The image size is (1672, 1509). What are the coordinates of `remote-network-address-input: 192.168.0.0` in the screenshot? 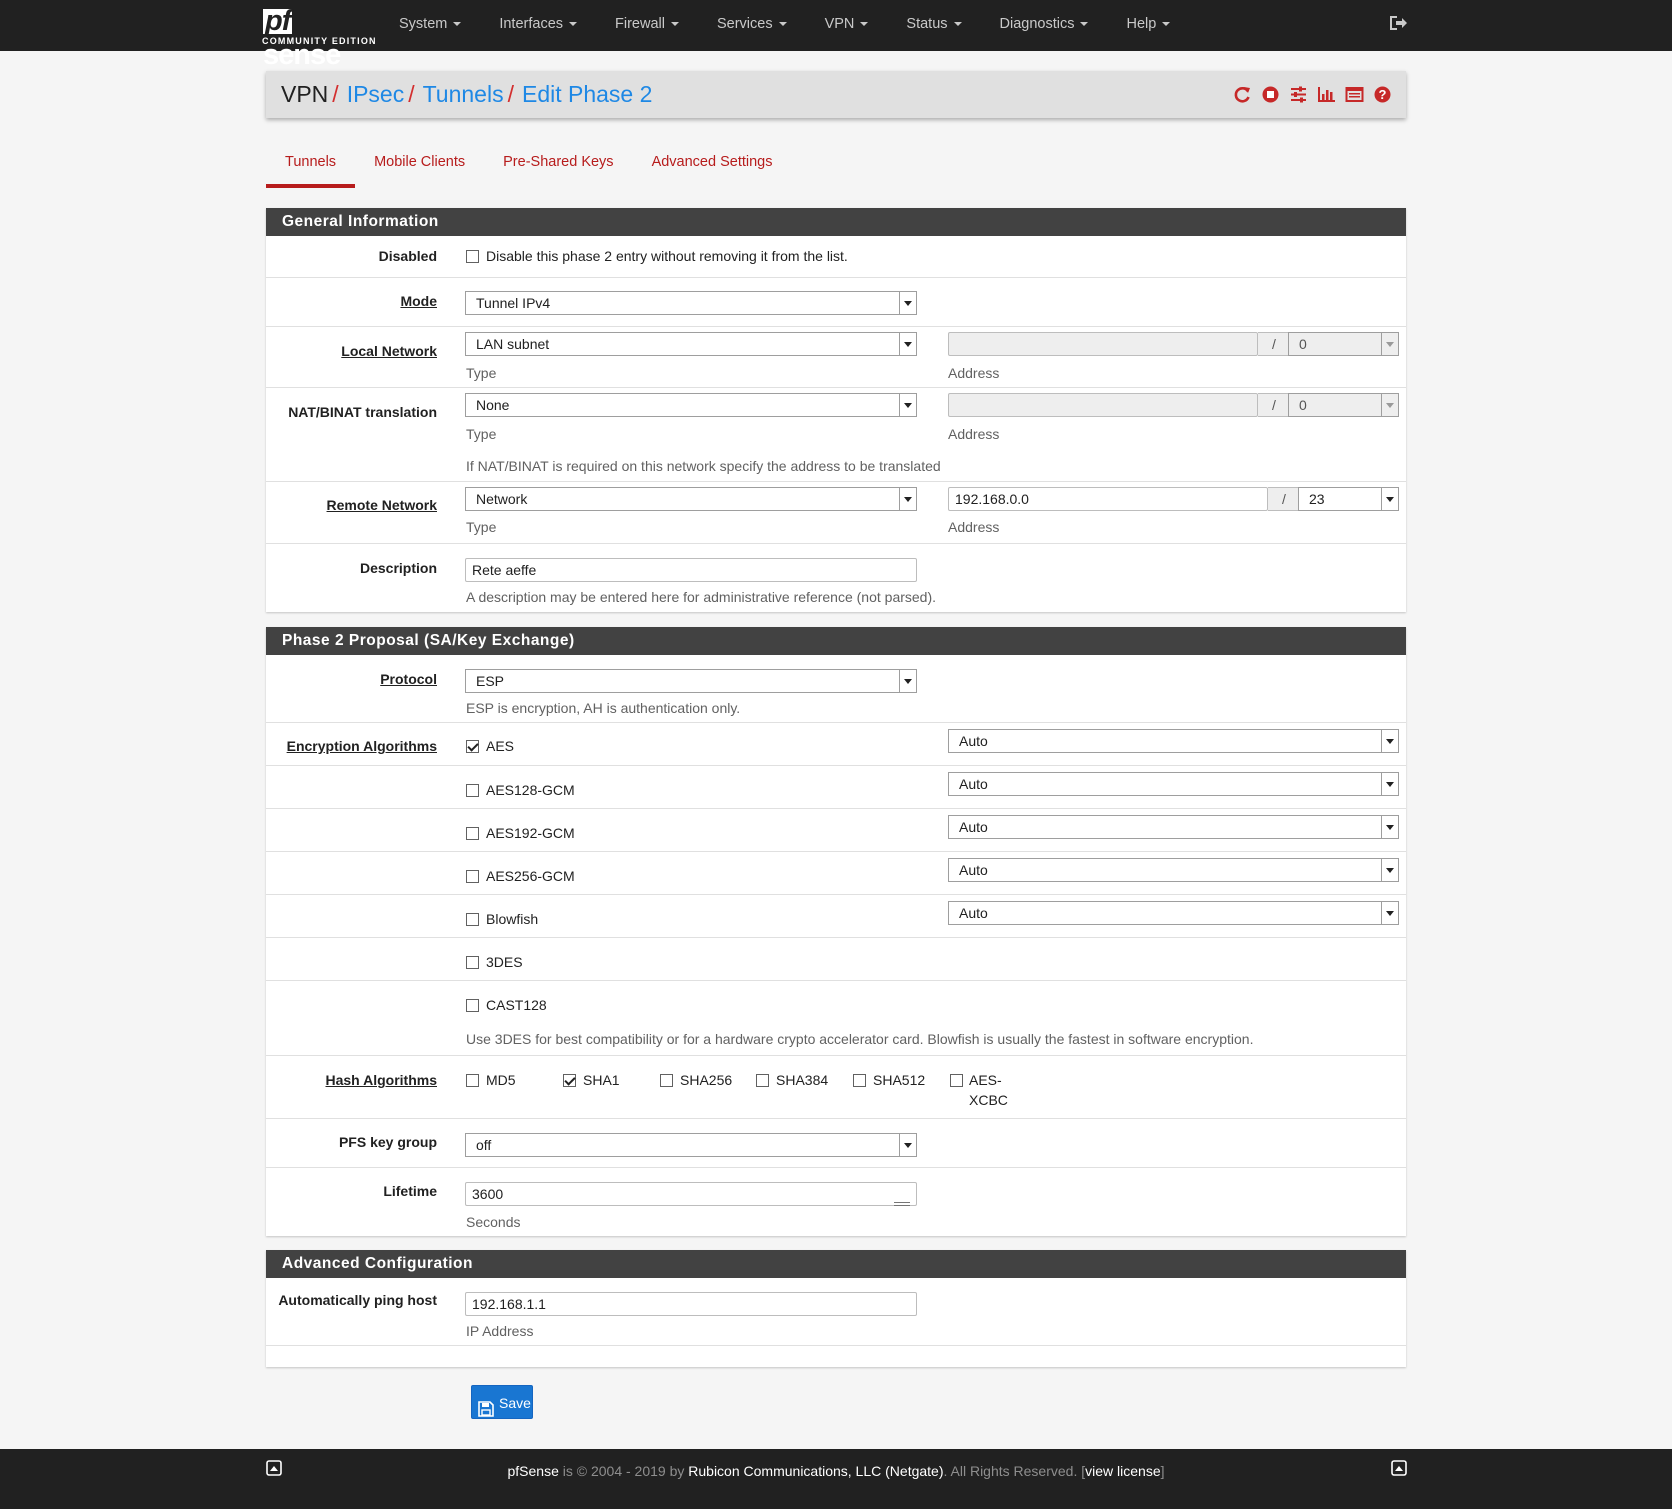 It's located at (1108, 499).